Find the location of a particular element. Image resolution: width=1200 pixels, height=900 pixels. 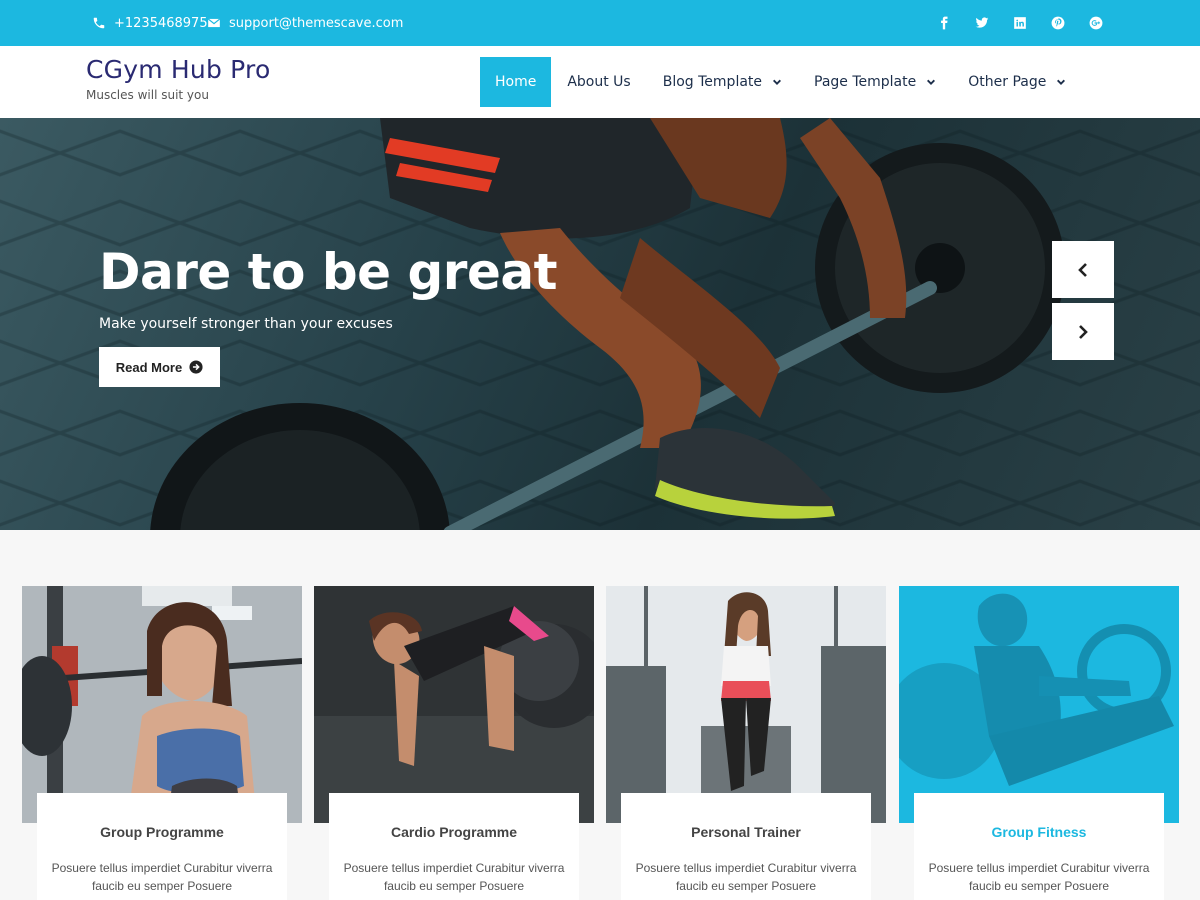

nav-item-about-us: About Us is located at coordinates (598, 82).